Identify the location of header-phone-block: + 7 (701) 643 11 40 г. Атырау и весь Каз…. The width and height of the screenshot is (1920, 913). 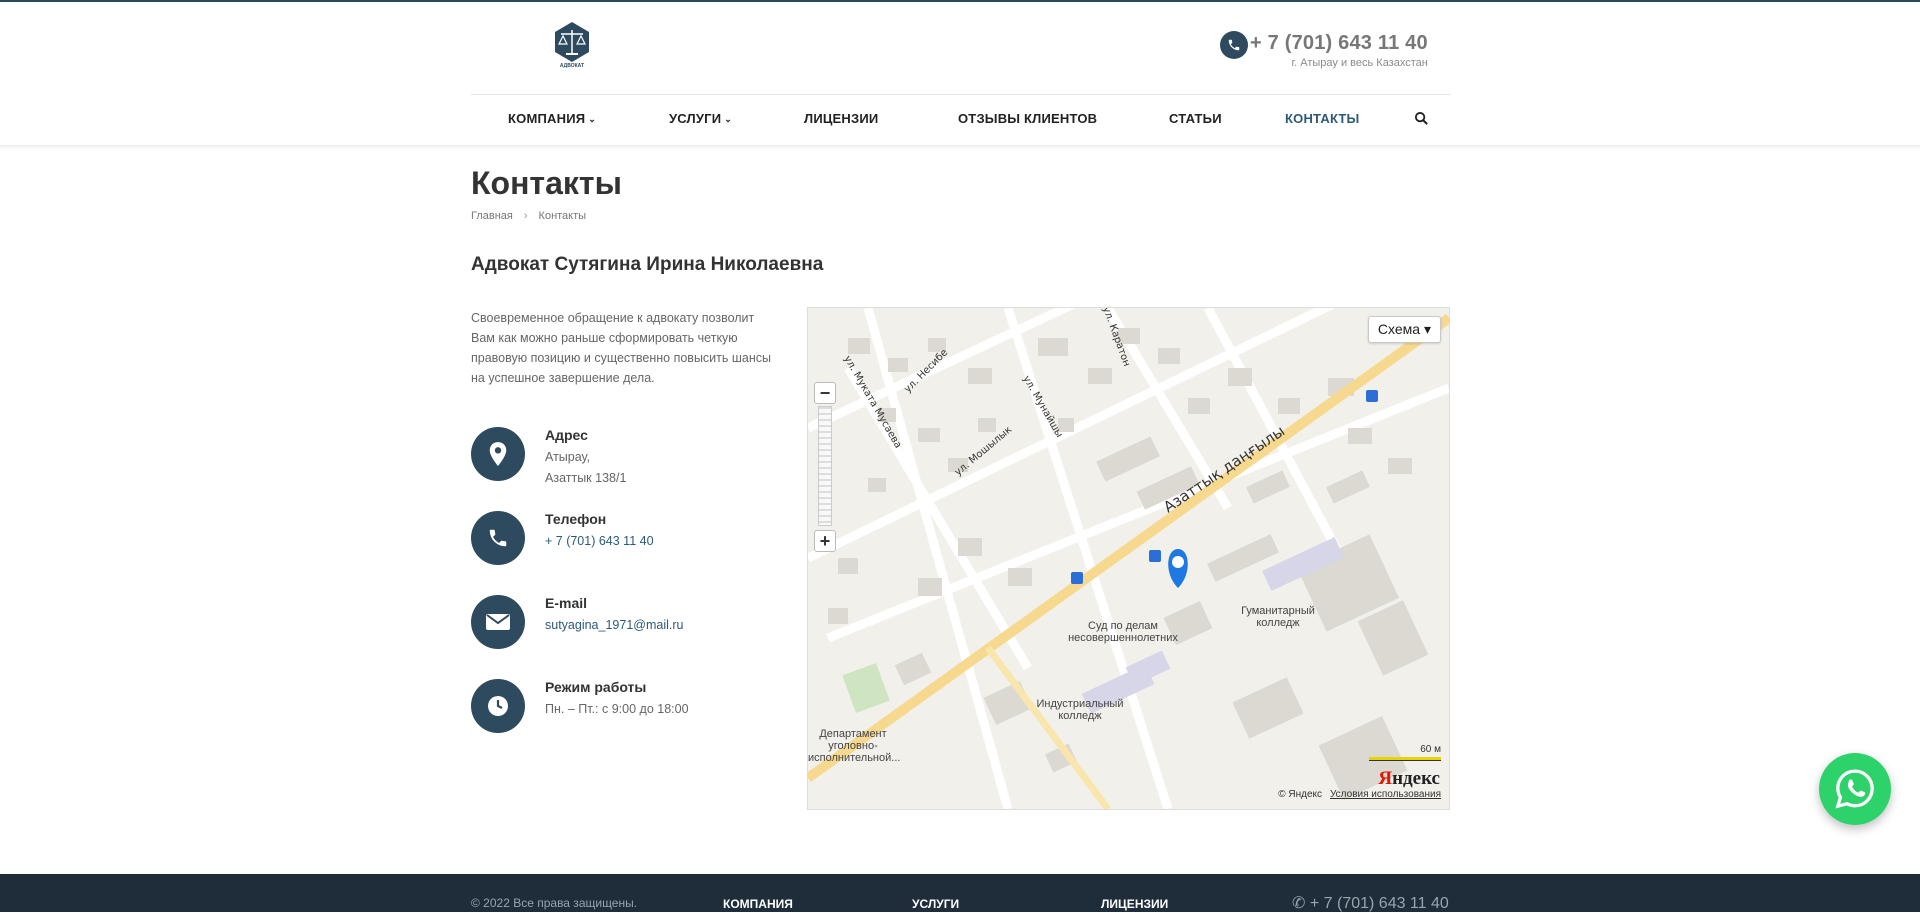
(1339, 50).